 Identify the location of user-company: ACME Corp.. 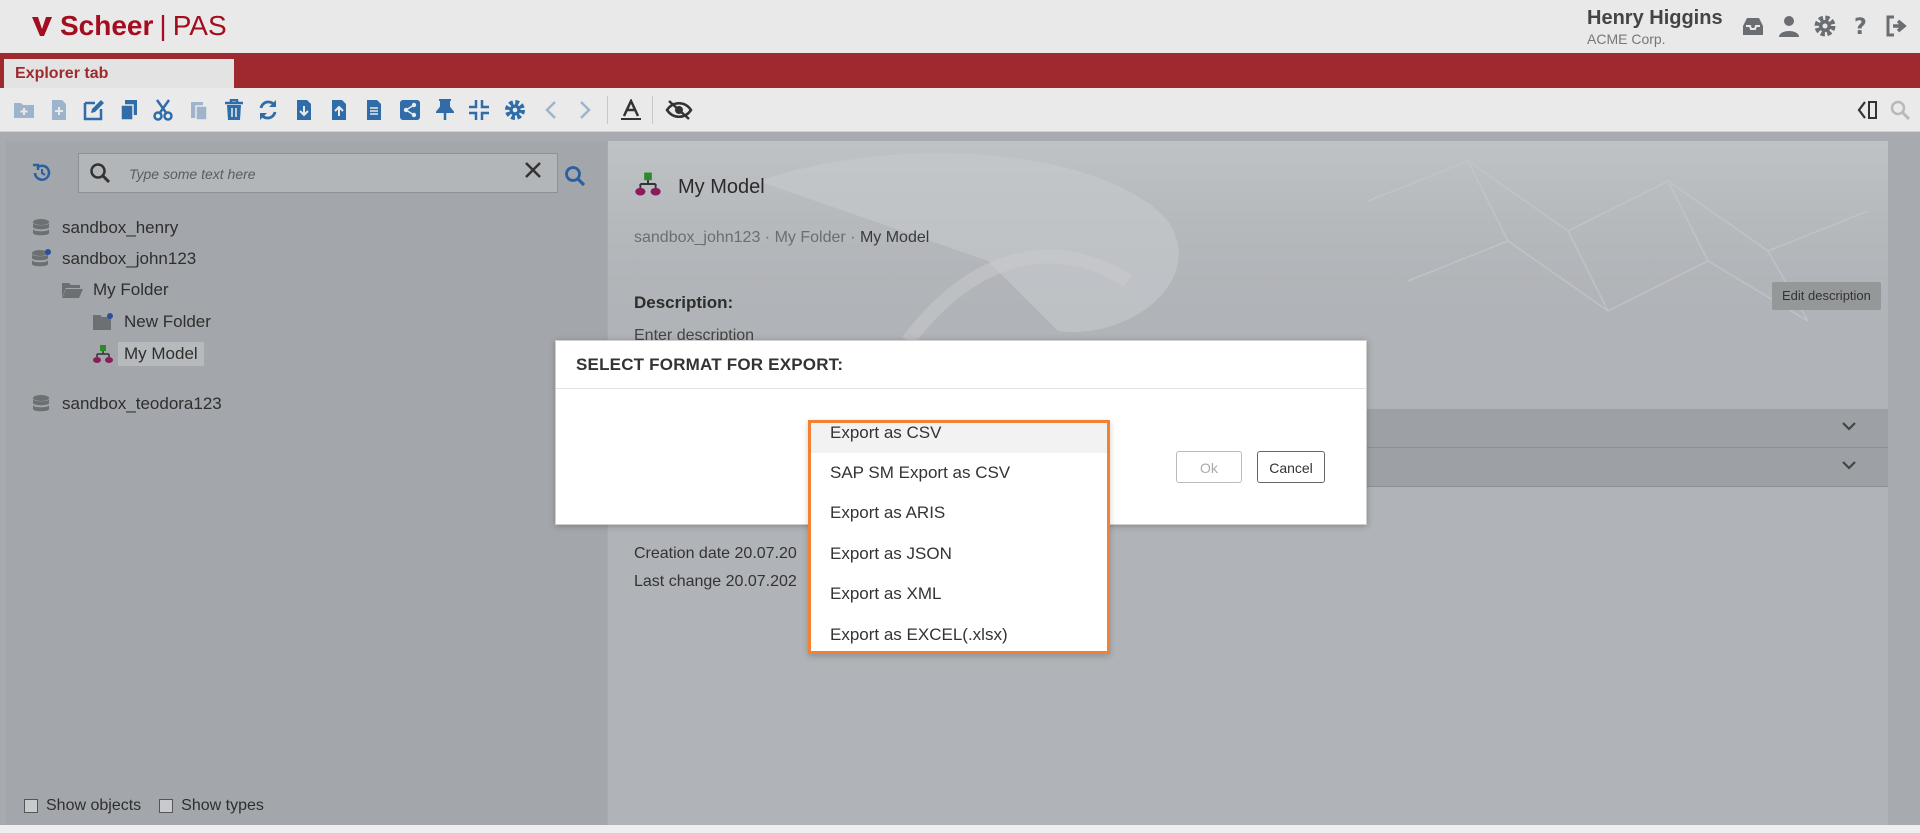
(1626, 39).